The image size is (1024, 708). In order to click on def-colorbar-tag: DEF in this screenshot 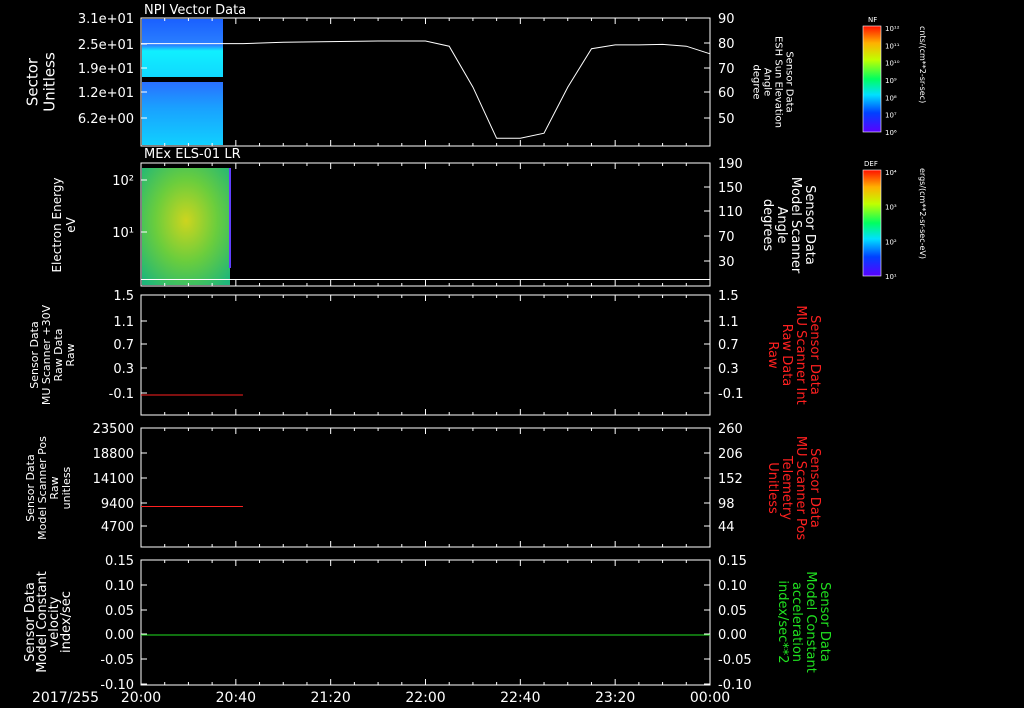, I will do `click(871, 164)`.